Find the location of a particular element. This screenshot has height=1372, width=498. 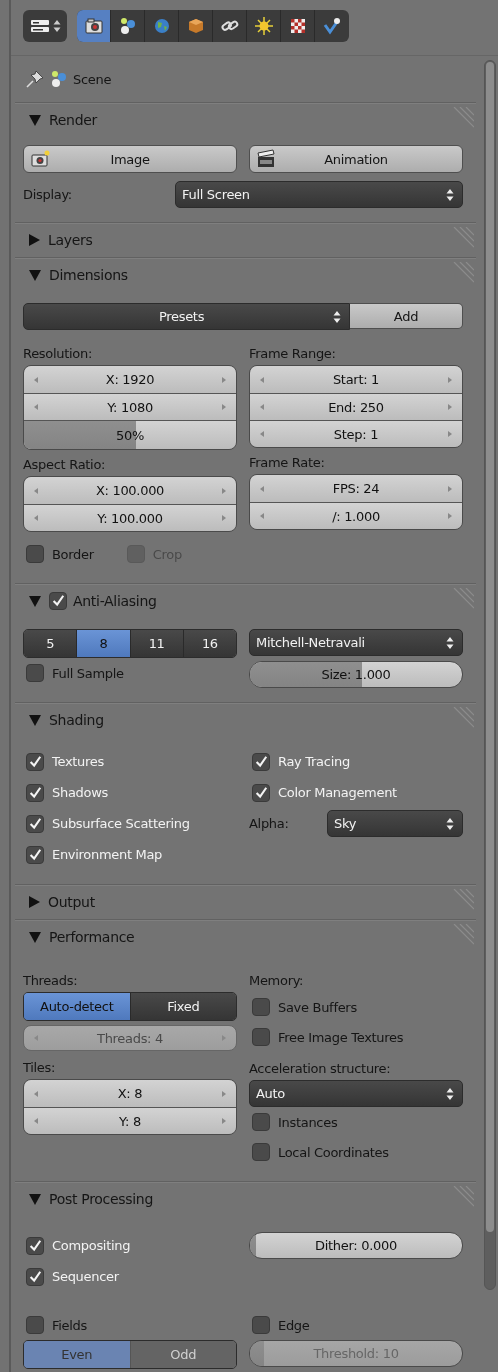

group-label: Threads: is located at coordinates (51, 981).